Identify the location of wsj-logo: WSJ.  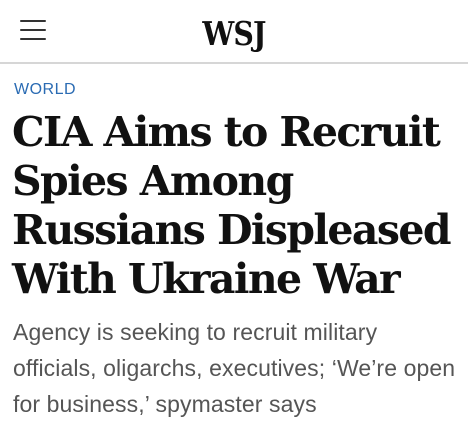
(234, 34).